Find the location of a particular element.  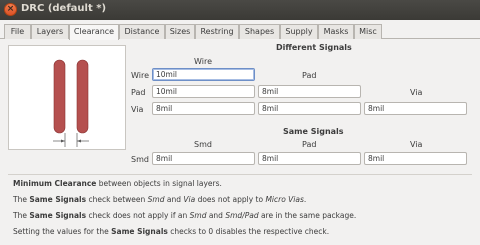

smd-pad-input: 8mil is located at coordinates (309, 158).